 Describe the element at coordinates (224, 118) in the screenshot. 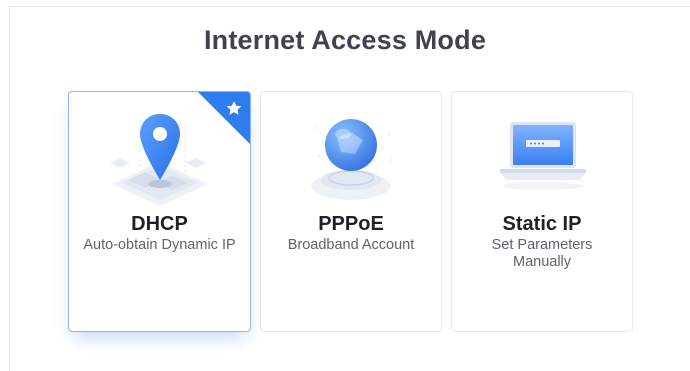

I see `selected-badge` at that location.